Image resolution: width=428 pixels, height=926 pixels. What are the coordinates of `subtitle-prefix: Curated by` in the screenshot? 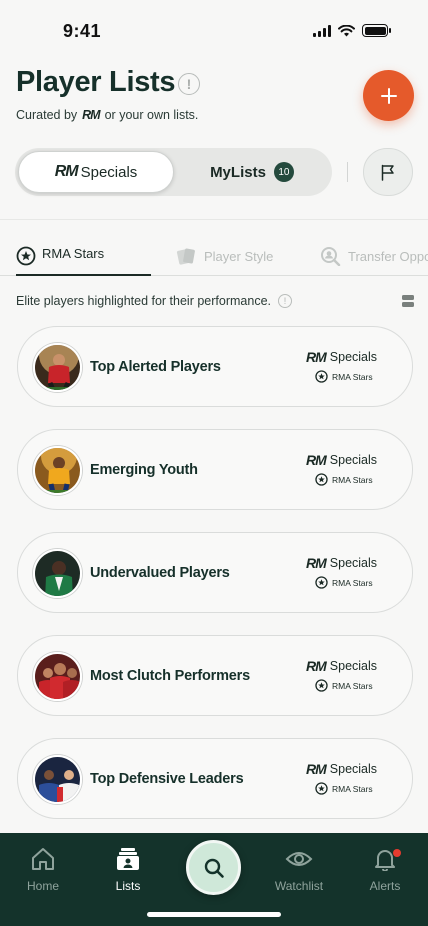 It's located at (47, 115).